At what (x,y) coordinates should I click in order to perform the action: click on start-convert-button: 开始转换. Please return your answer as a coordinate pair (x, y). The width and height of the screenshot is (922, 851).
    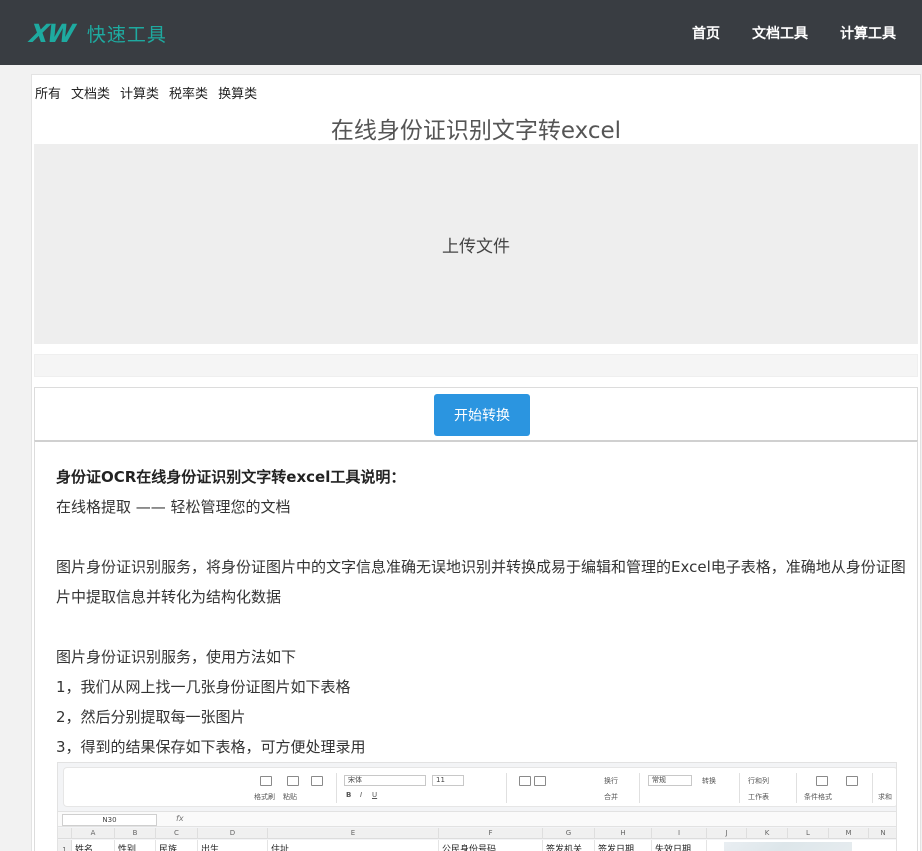
    Looking at the image, I should click on (482, 415).